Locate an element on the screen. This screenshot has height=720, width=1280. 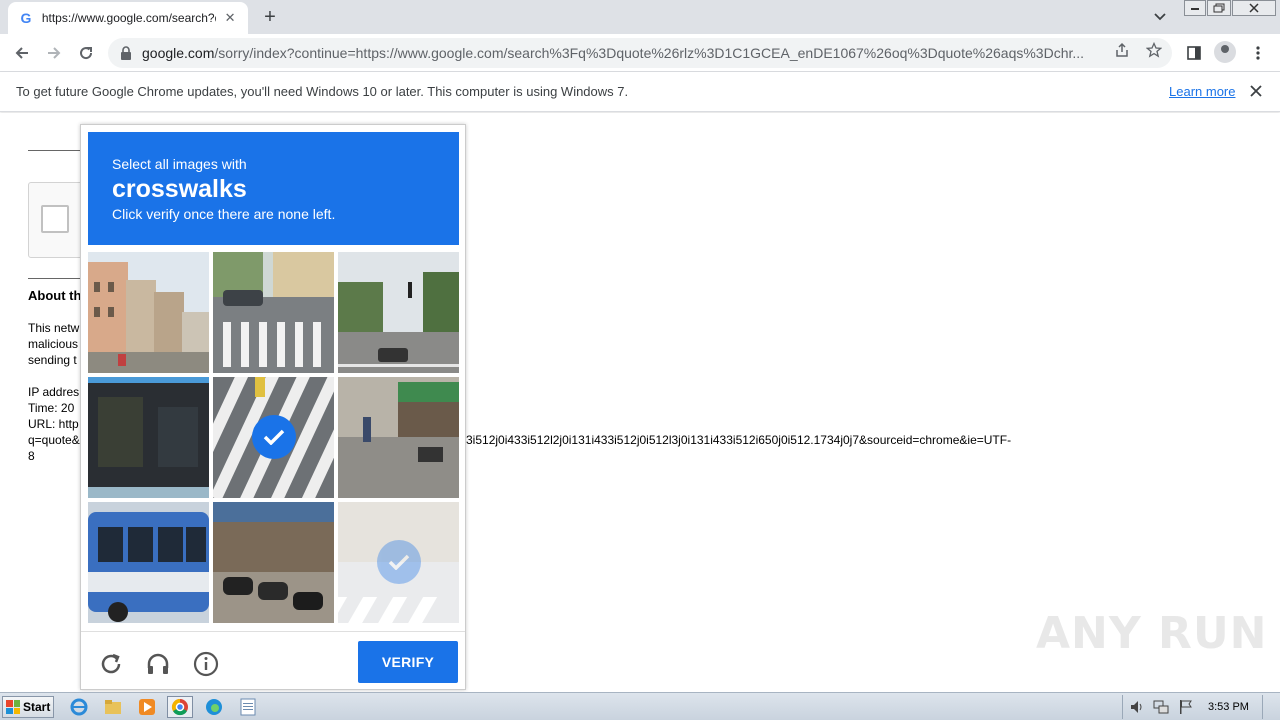
bookmark-star-icon is located at coordinates (1154, 50).